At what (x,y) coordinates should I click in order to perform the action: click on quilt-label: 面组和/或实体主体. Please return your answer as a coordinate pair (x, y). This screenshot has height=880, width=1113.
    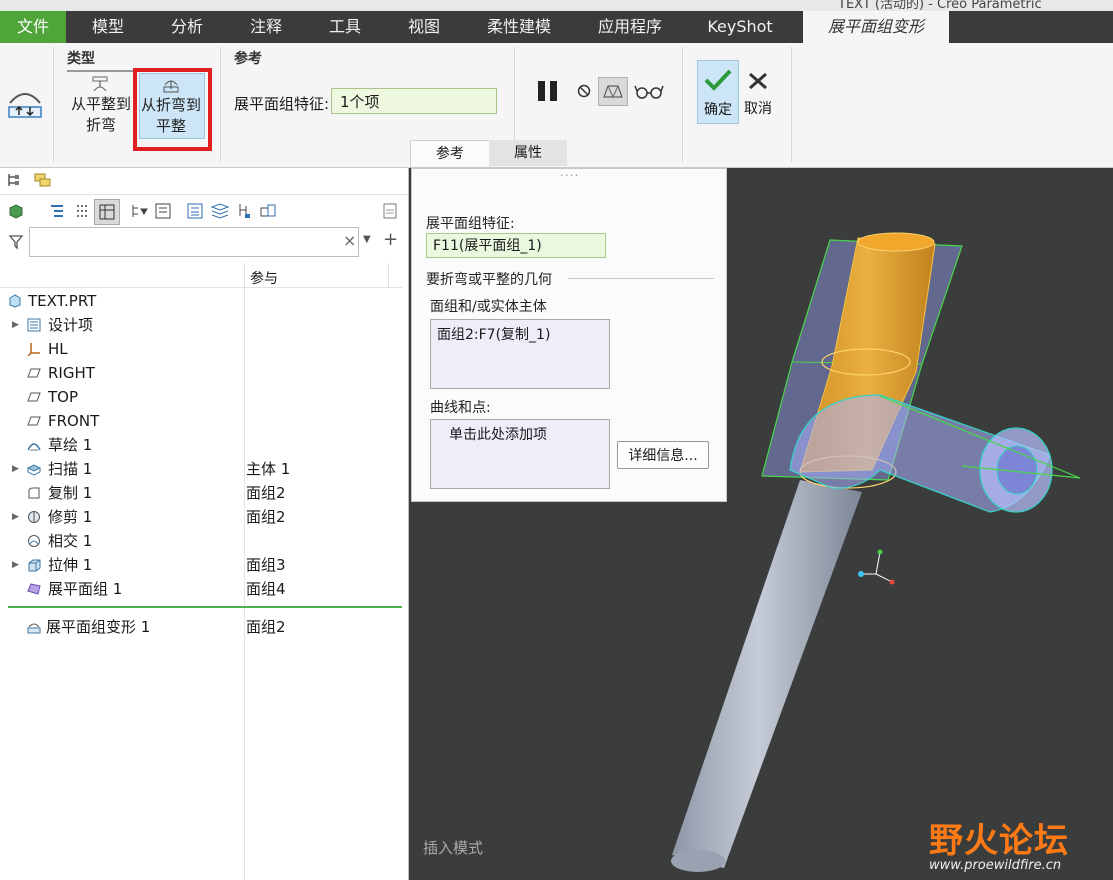
    Looking at the image, I should click on (488, 307).